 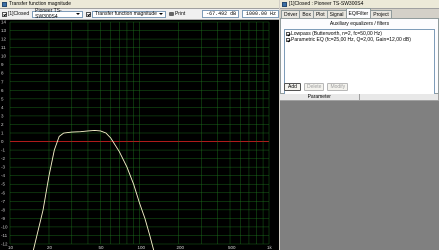 What do you see at coordinates (4, 235) in the screenshot?
I see `y-tick-label: -11` at bounding box center [4, 235].